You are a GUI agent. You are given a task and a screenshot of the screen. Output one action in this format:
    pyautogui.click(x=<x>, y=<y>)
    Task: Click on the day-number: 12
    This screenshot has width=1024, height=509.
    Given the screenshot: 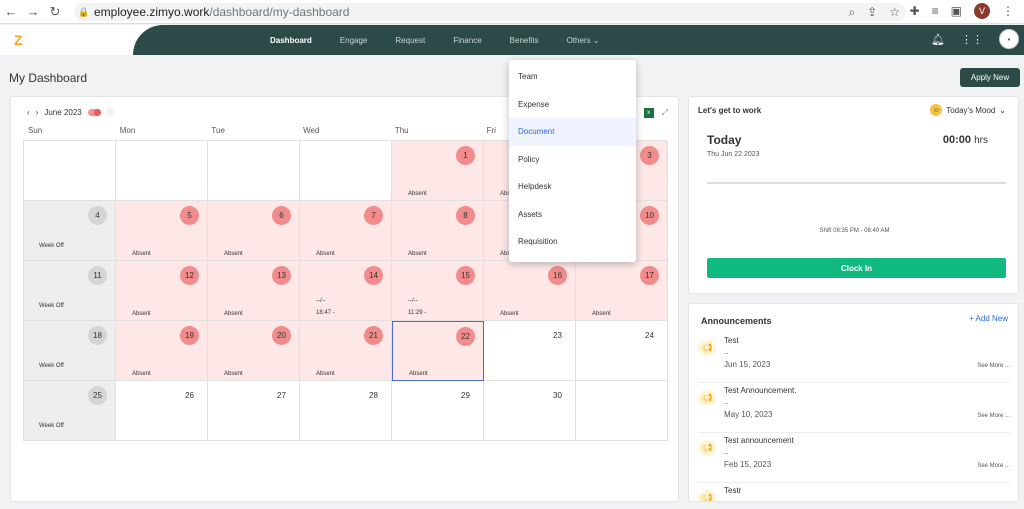 What is the action you would take?
    pyautogui.click(x=189, y=275)
    